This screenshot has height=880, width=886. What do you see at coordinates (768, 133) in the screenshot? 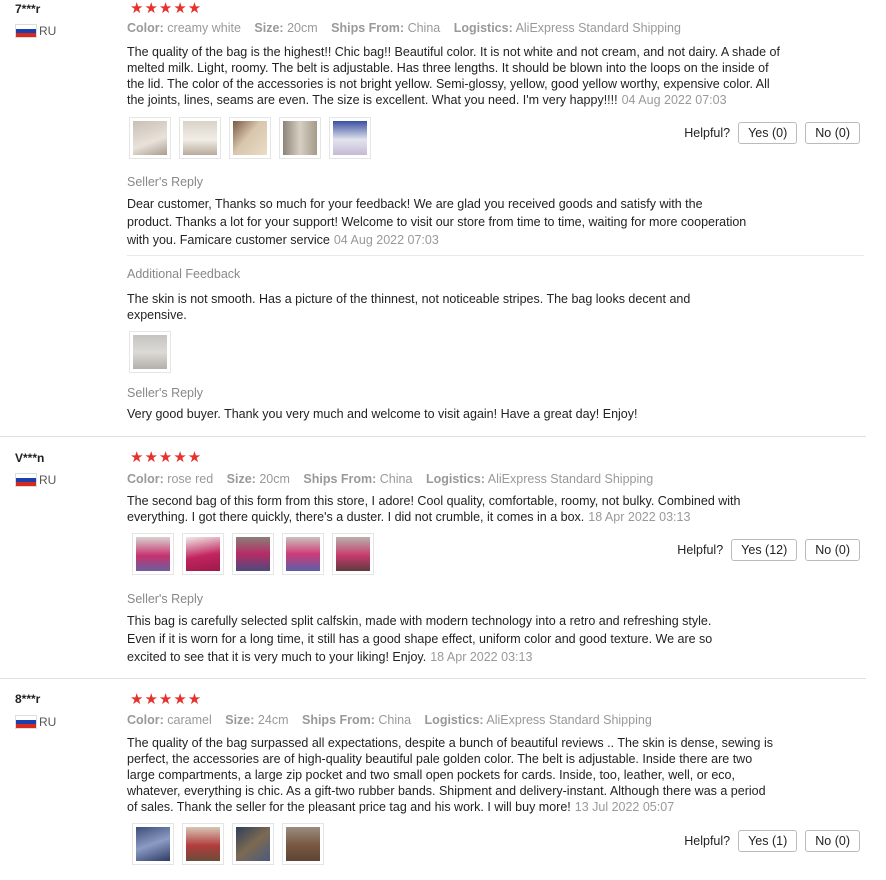
I see `helpful-yes-button: Yes (0)` at bounding box center [768, 133].